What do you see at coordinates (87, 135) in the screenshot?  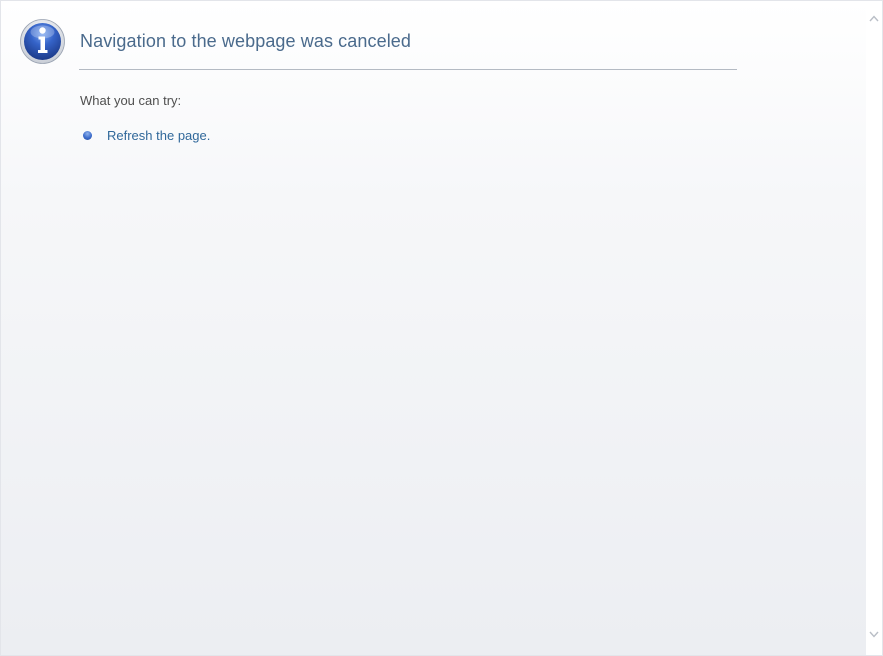 I see `bullet-icon` at bounding box center [87, 135].